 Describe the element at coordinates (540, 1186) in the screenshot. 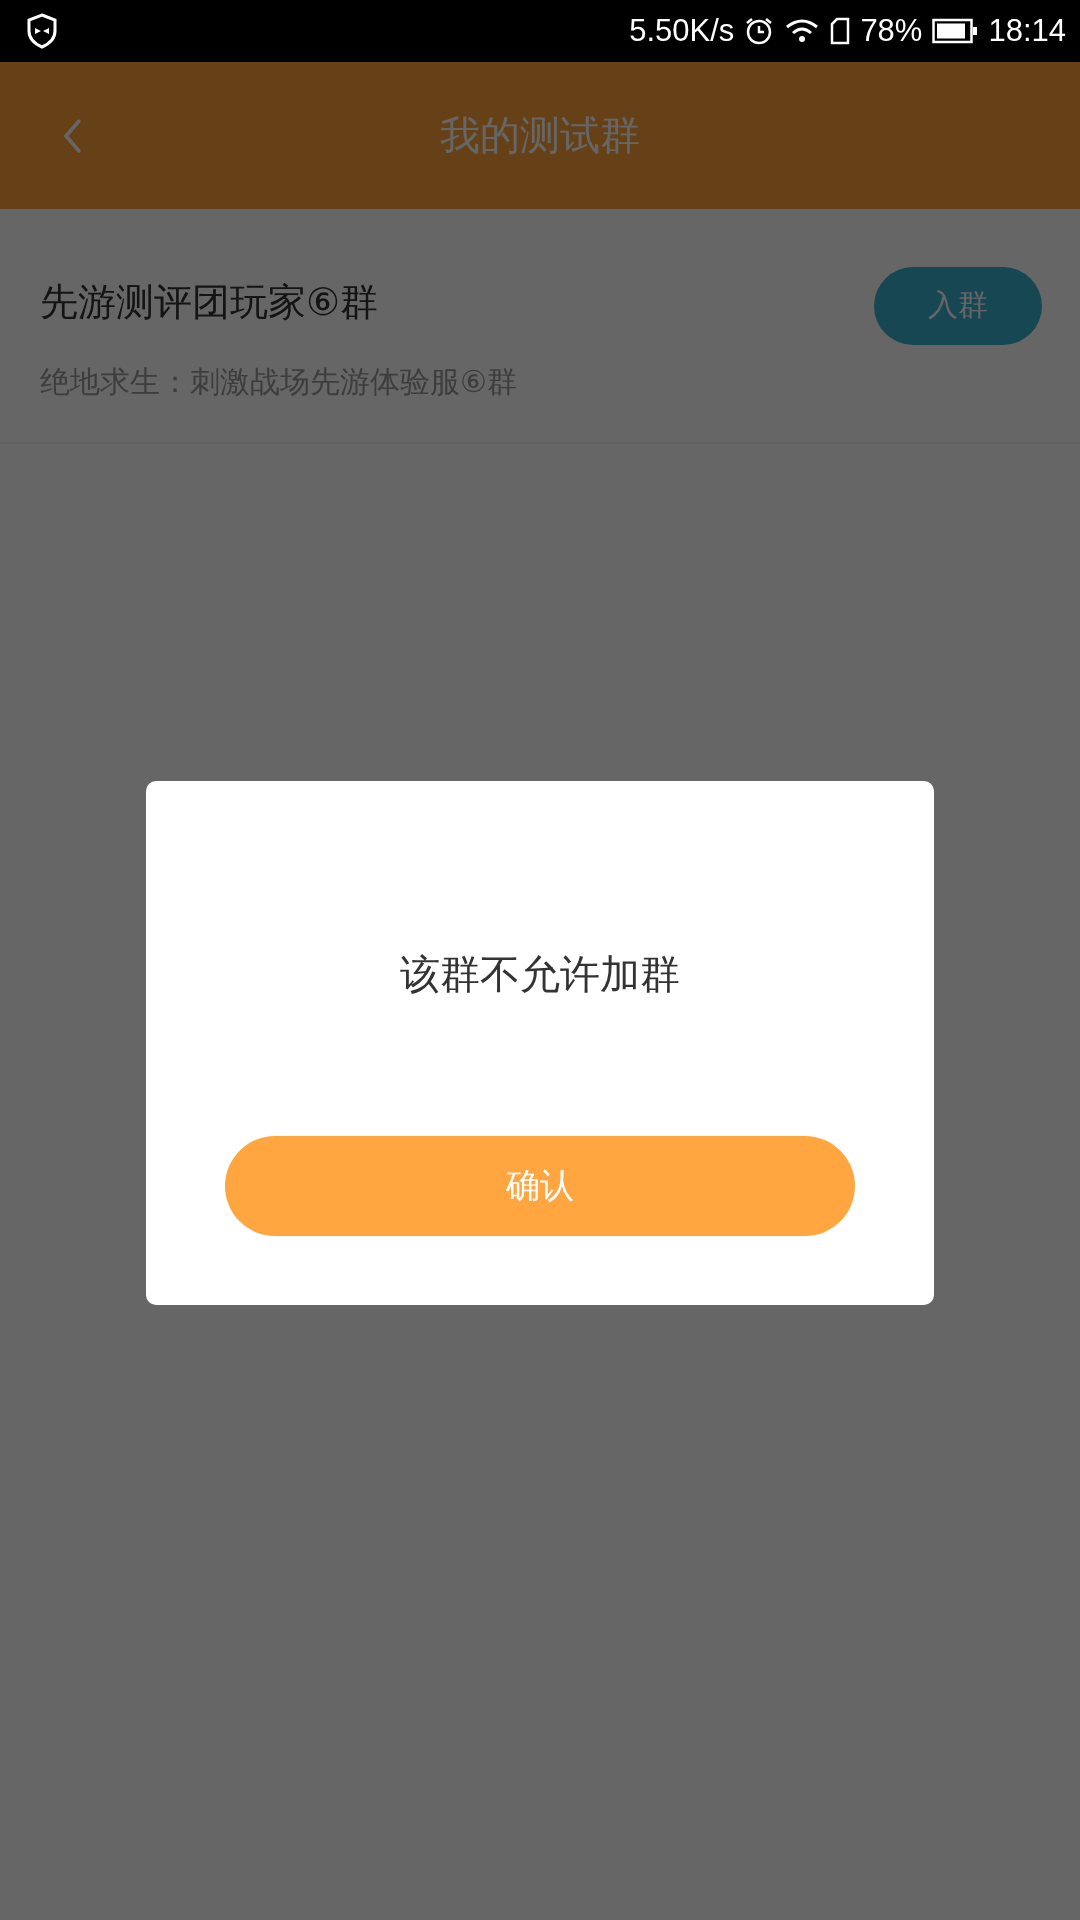

I see `confirm-button: 确认` at that location.